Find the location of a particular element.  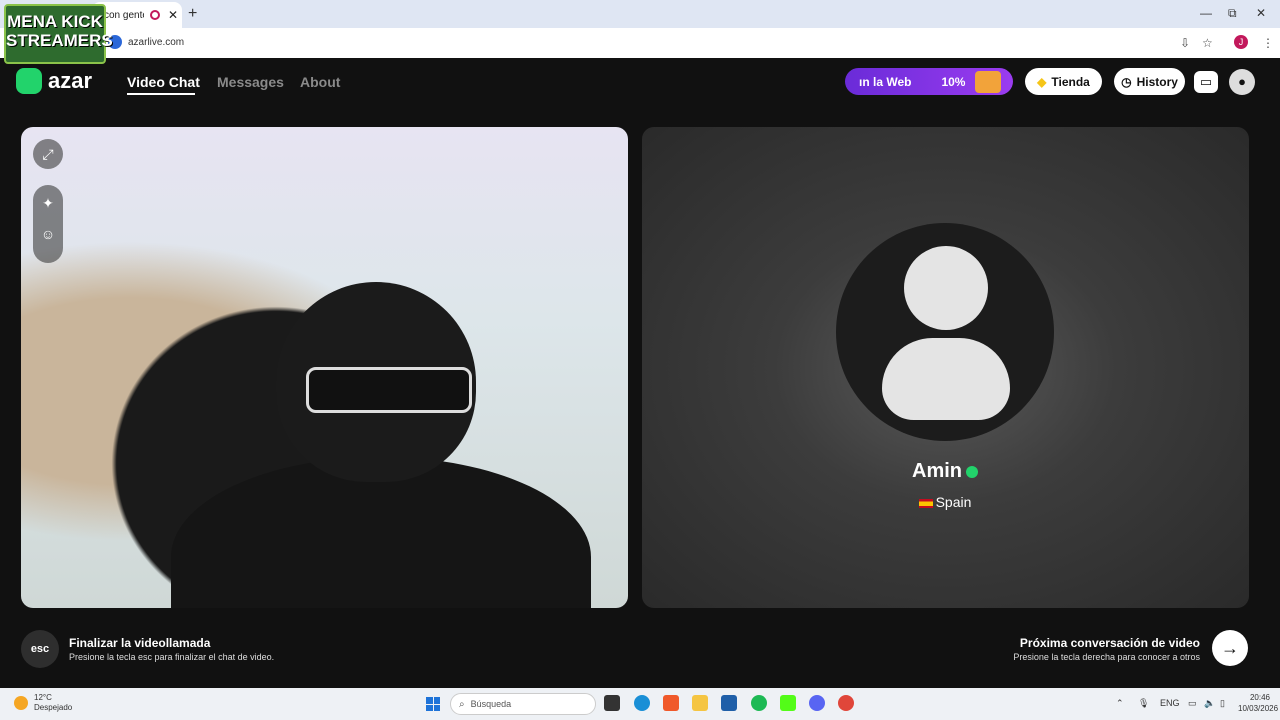

edge-icon is located at coordinates (642, 703).